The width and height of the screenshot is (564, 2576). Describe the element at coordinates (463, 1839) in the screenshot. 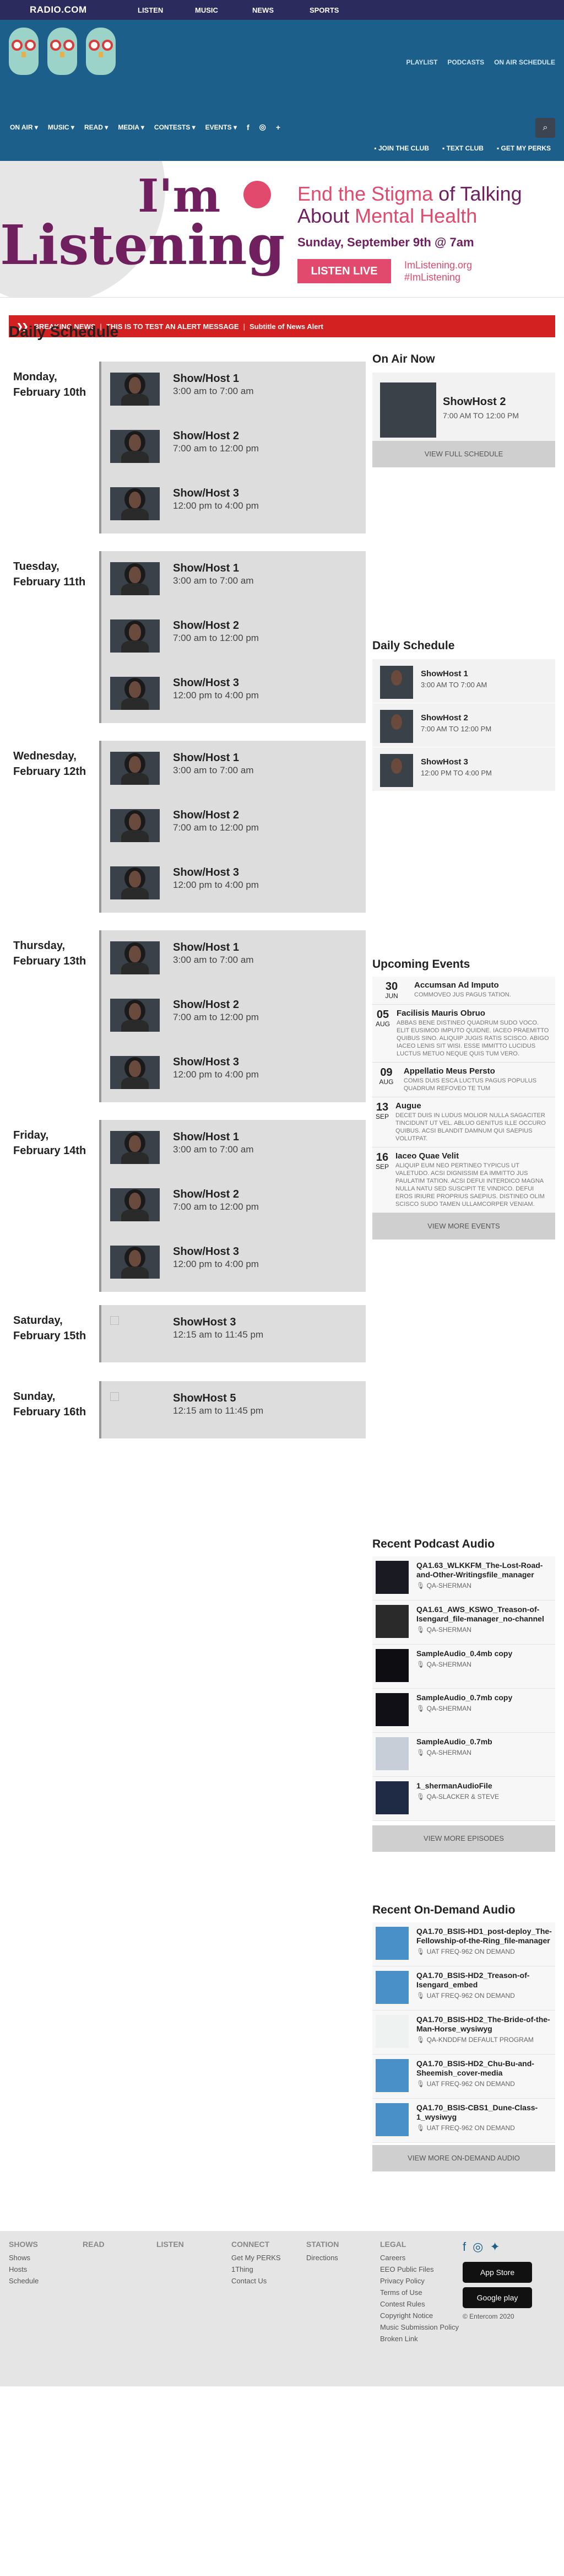

I see `view-more-episodes-button: VIEW MORE EPISODES` at that location.